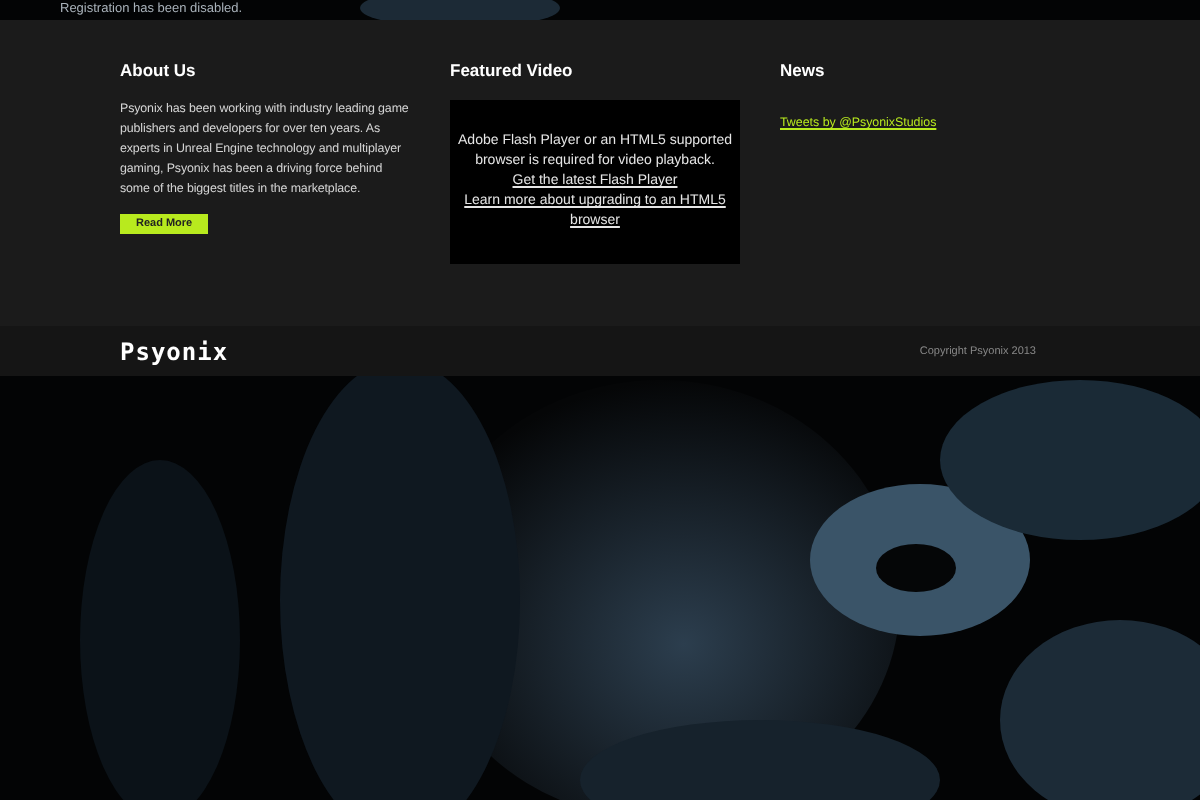 The width and height of the screenshot is (1200, 800). I want to click on section-heading: News, so click(803, 70).